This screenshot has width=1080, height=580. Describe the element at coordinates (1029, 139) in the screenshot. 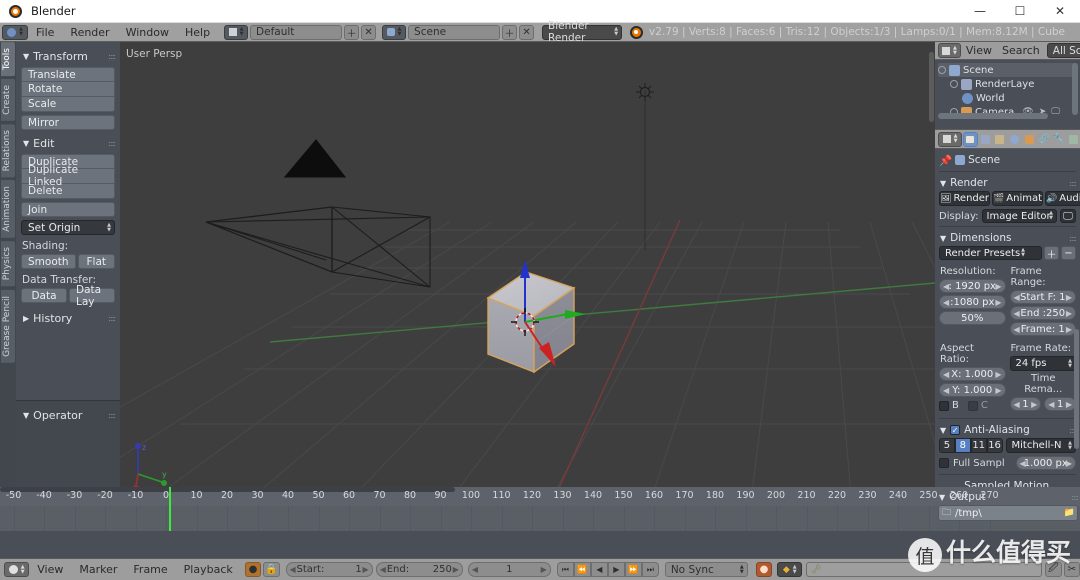

I see `object-tab-icon` at that location.